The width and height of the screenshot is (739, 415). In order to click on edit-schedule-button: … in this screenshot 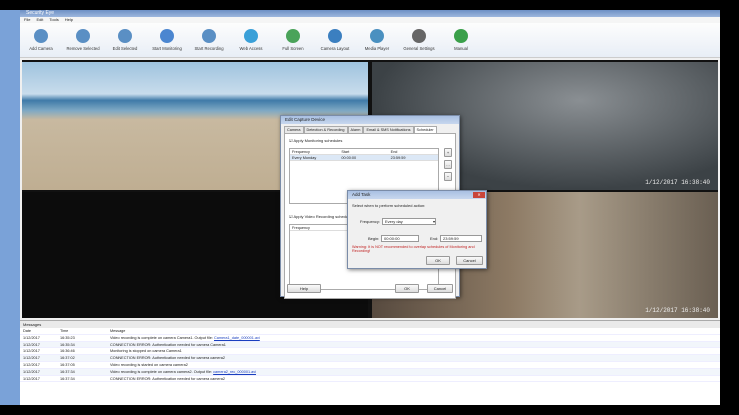, I will do `click(448, 164)`.